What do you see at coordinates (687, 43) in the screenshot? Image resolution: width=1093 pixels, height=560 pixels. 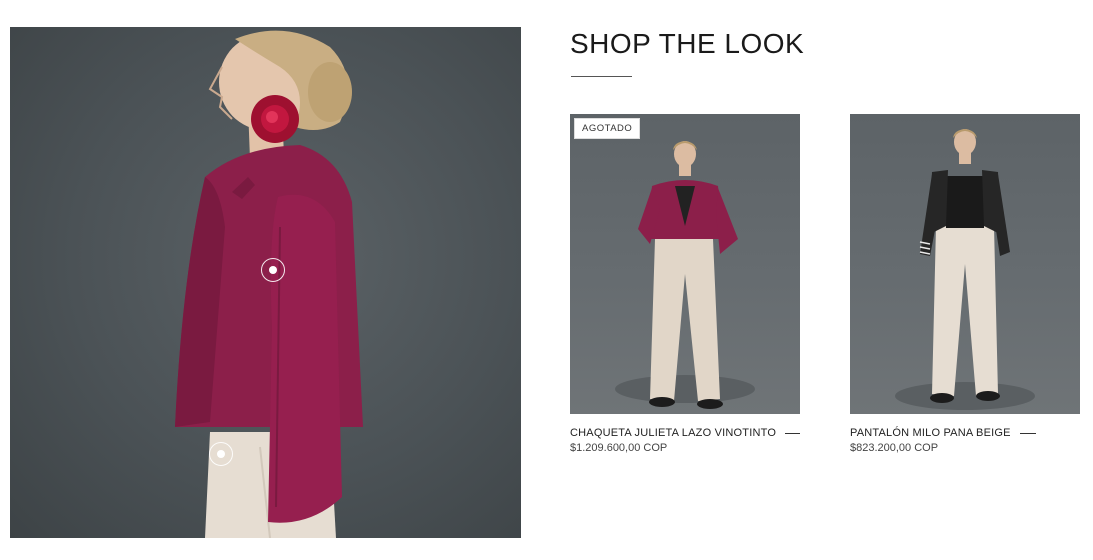 I see `section-title: SHOP THE LOOK` at bounding box center [687, 43].